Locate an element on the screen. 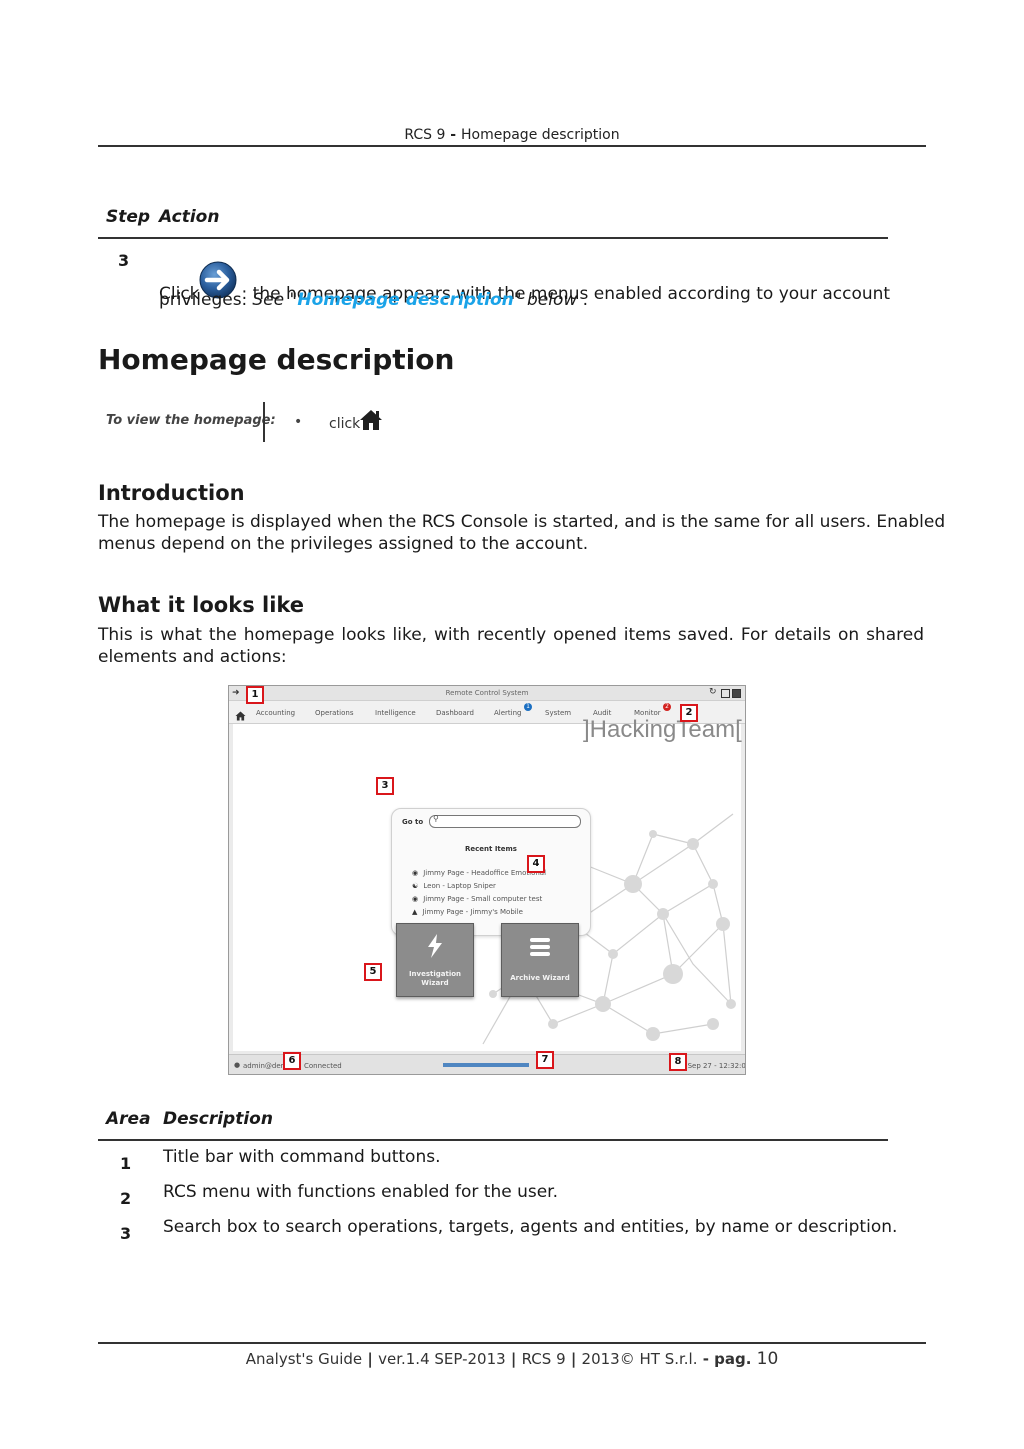  view-box-divider is located at coordinates (264, 422).